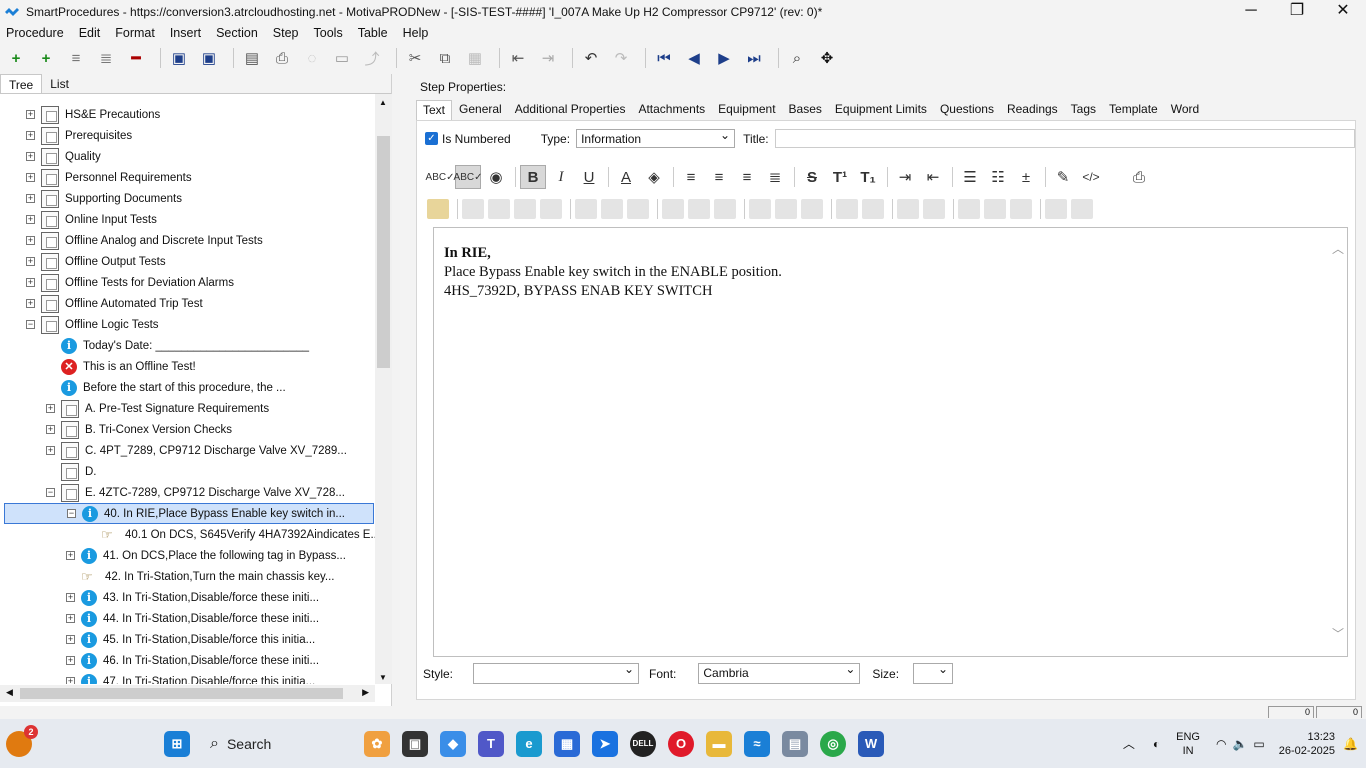  I want to click on tab-attachments: Attachments, so click(671, 110).